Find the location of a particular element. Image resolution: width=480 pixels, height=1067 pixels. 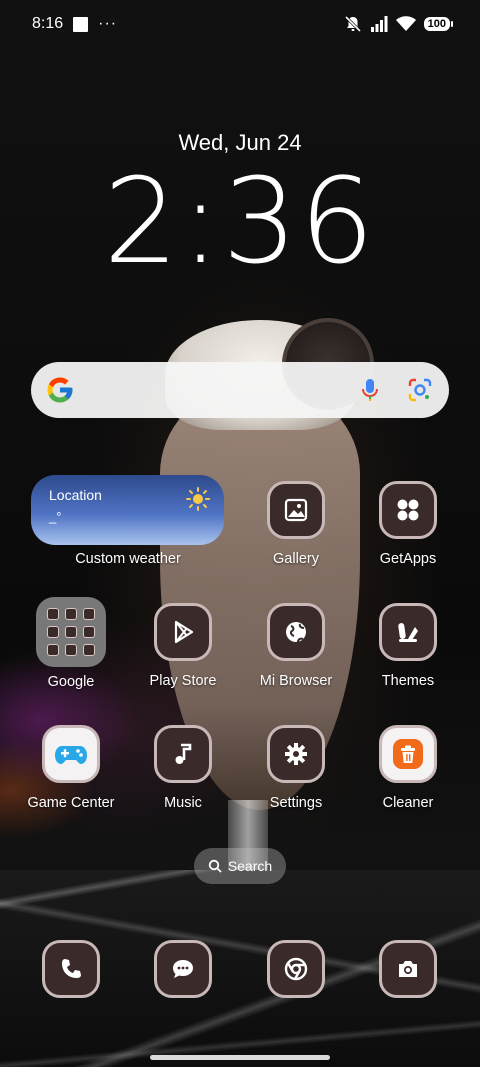

chrome-icon is located at coordinates (296, 969).